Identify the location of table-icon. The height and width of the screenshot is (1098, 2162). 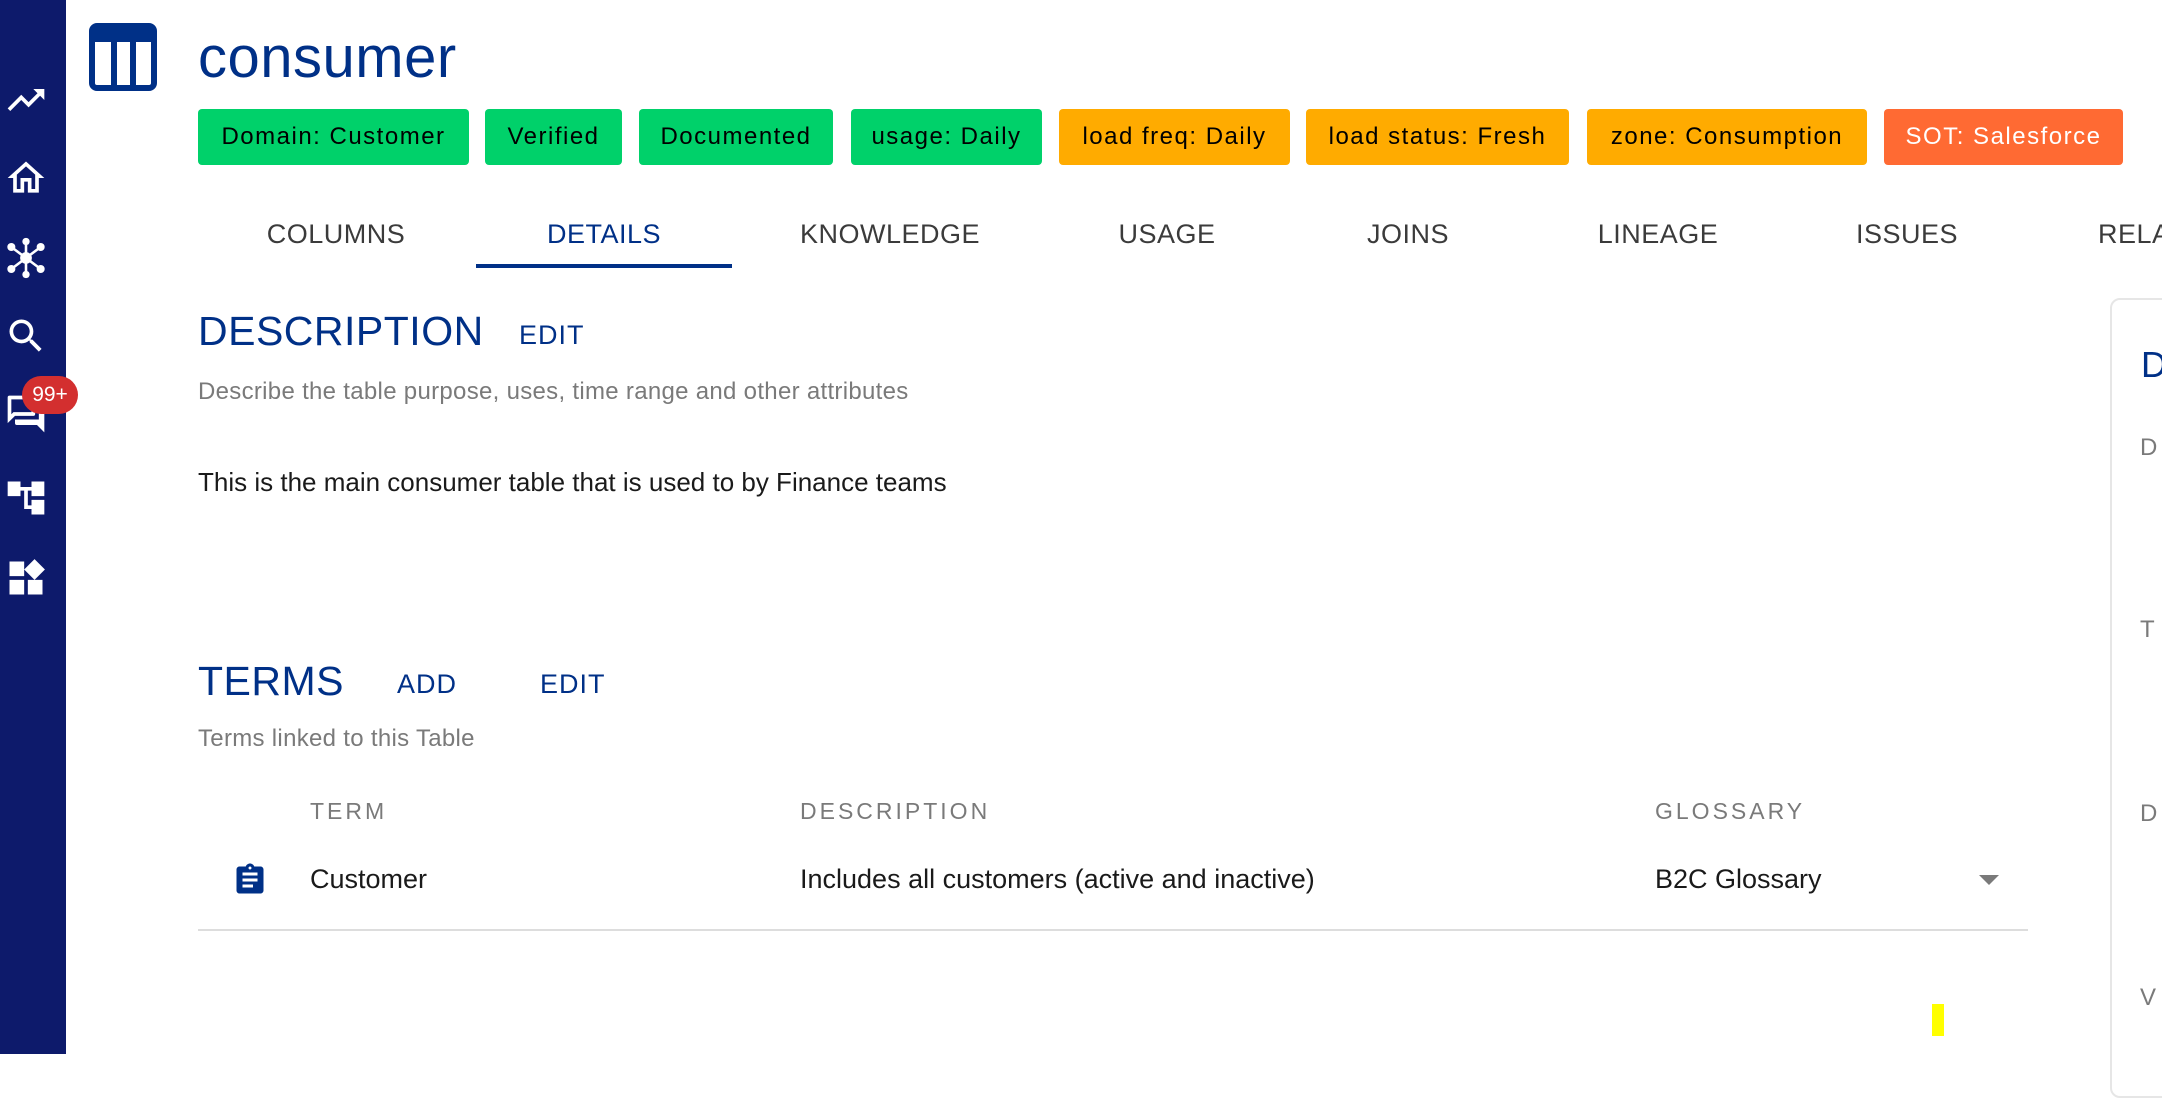
(123, 57).